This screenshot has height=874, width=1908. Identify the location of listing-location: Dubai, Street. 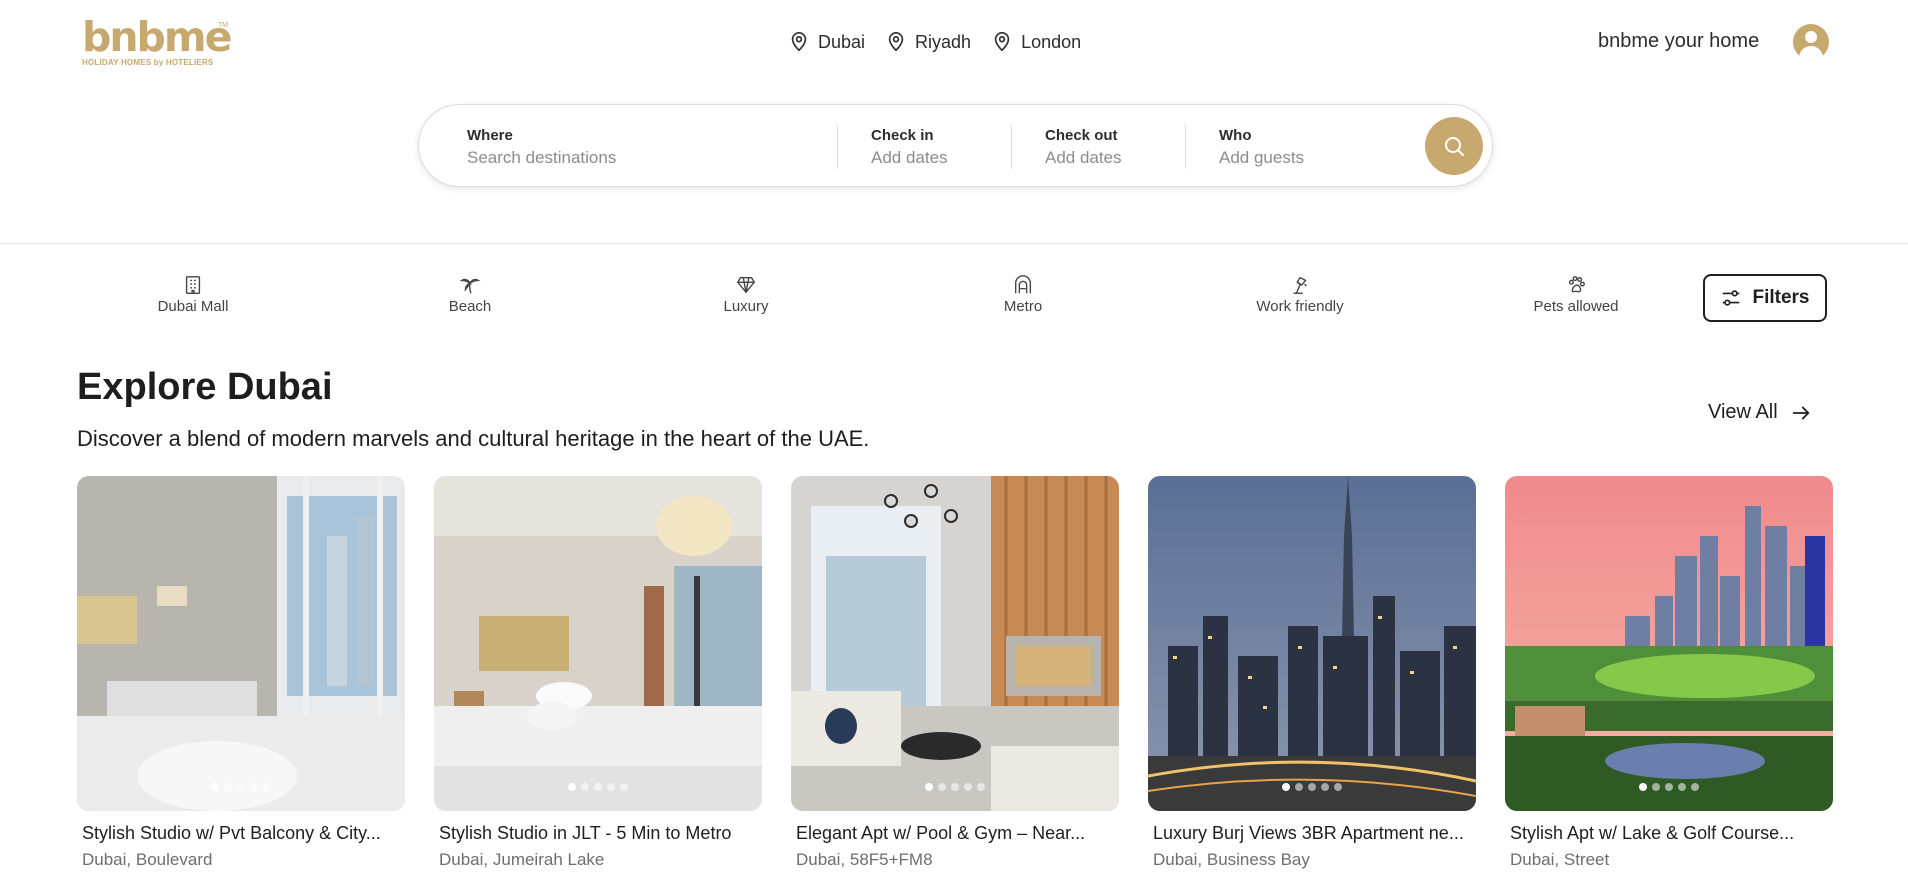
(1560, 859).